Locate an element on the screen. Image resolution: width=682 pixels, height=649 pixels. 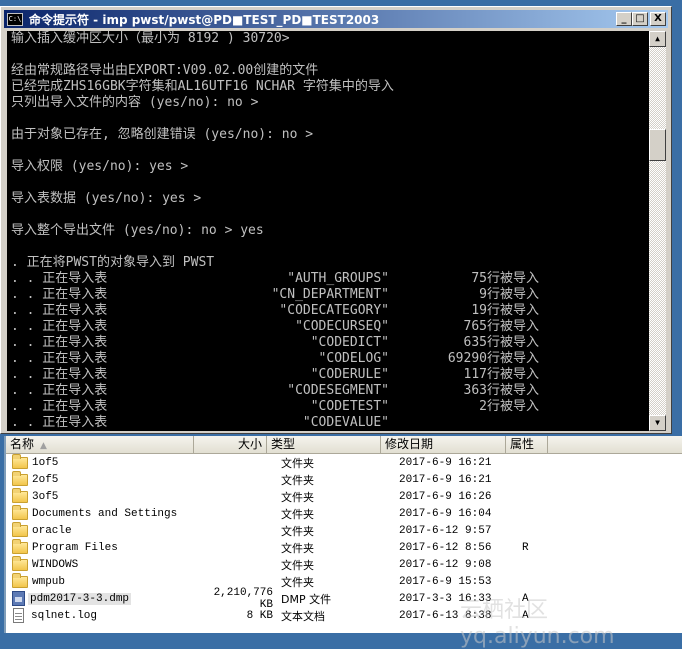
console-line: 经由常规路径导出由EXPORT:V09.02.00创建的文件 is located at coordinates (165, 70).